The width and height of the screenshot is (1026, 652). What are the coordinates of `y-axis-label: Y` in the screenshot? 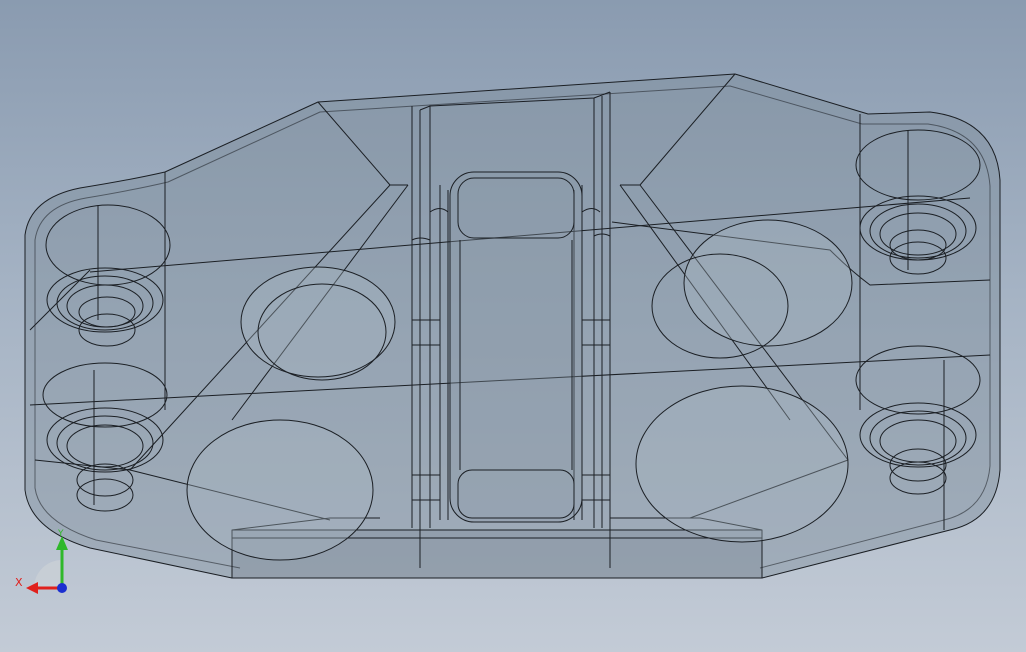 It's located at (61, 534).